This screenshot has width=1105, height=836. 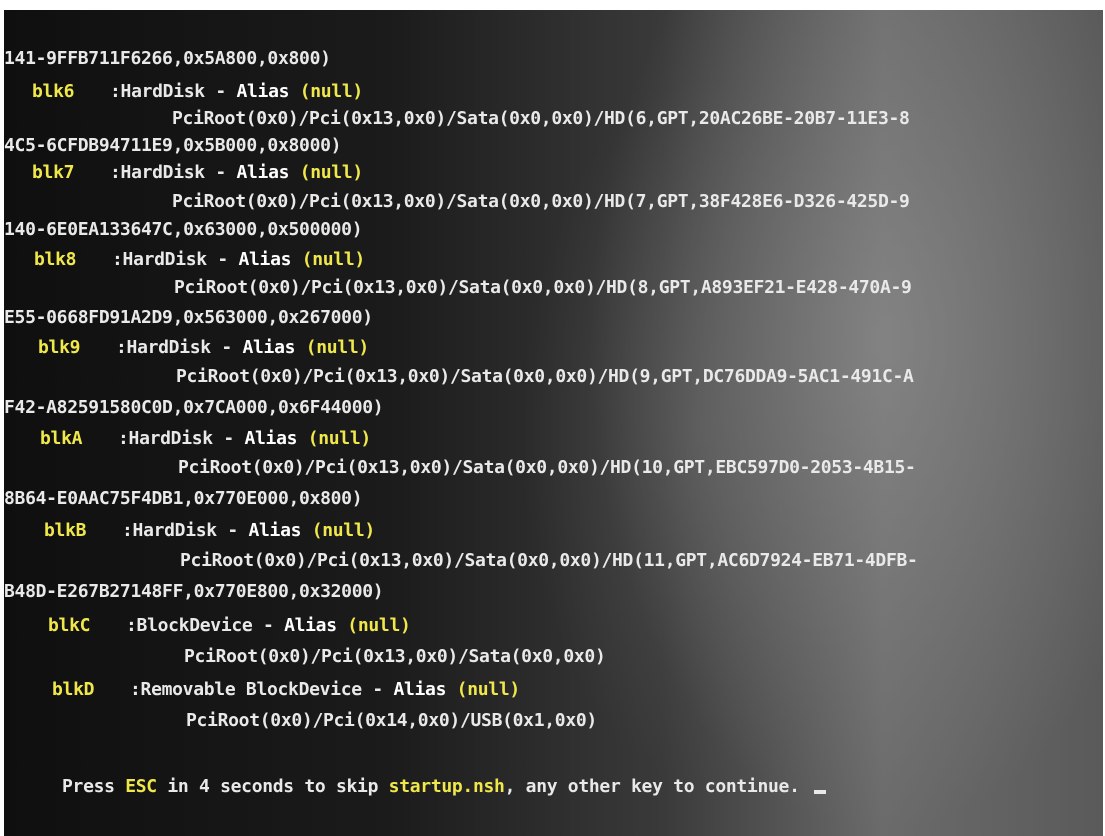 What do you see at coordinates (53, 91) in the screenshot?
I see `device-id: blk6` at bounding box center [53, 91].